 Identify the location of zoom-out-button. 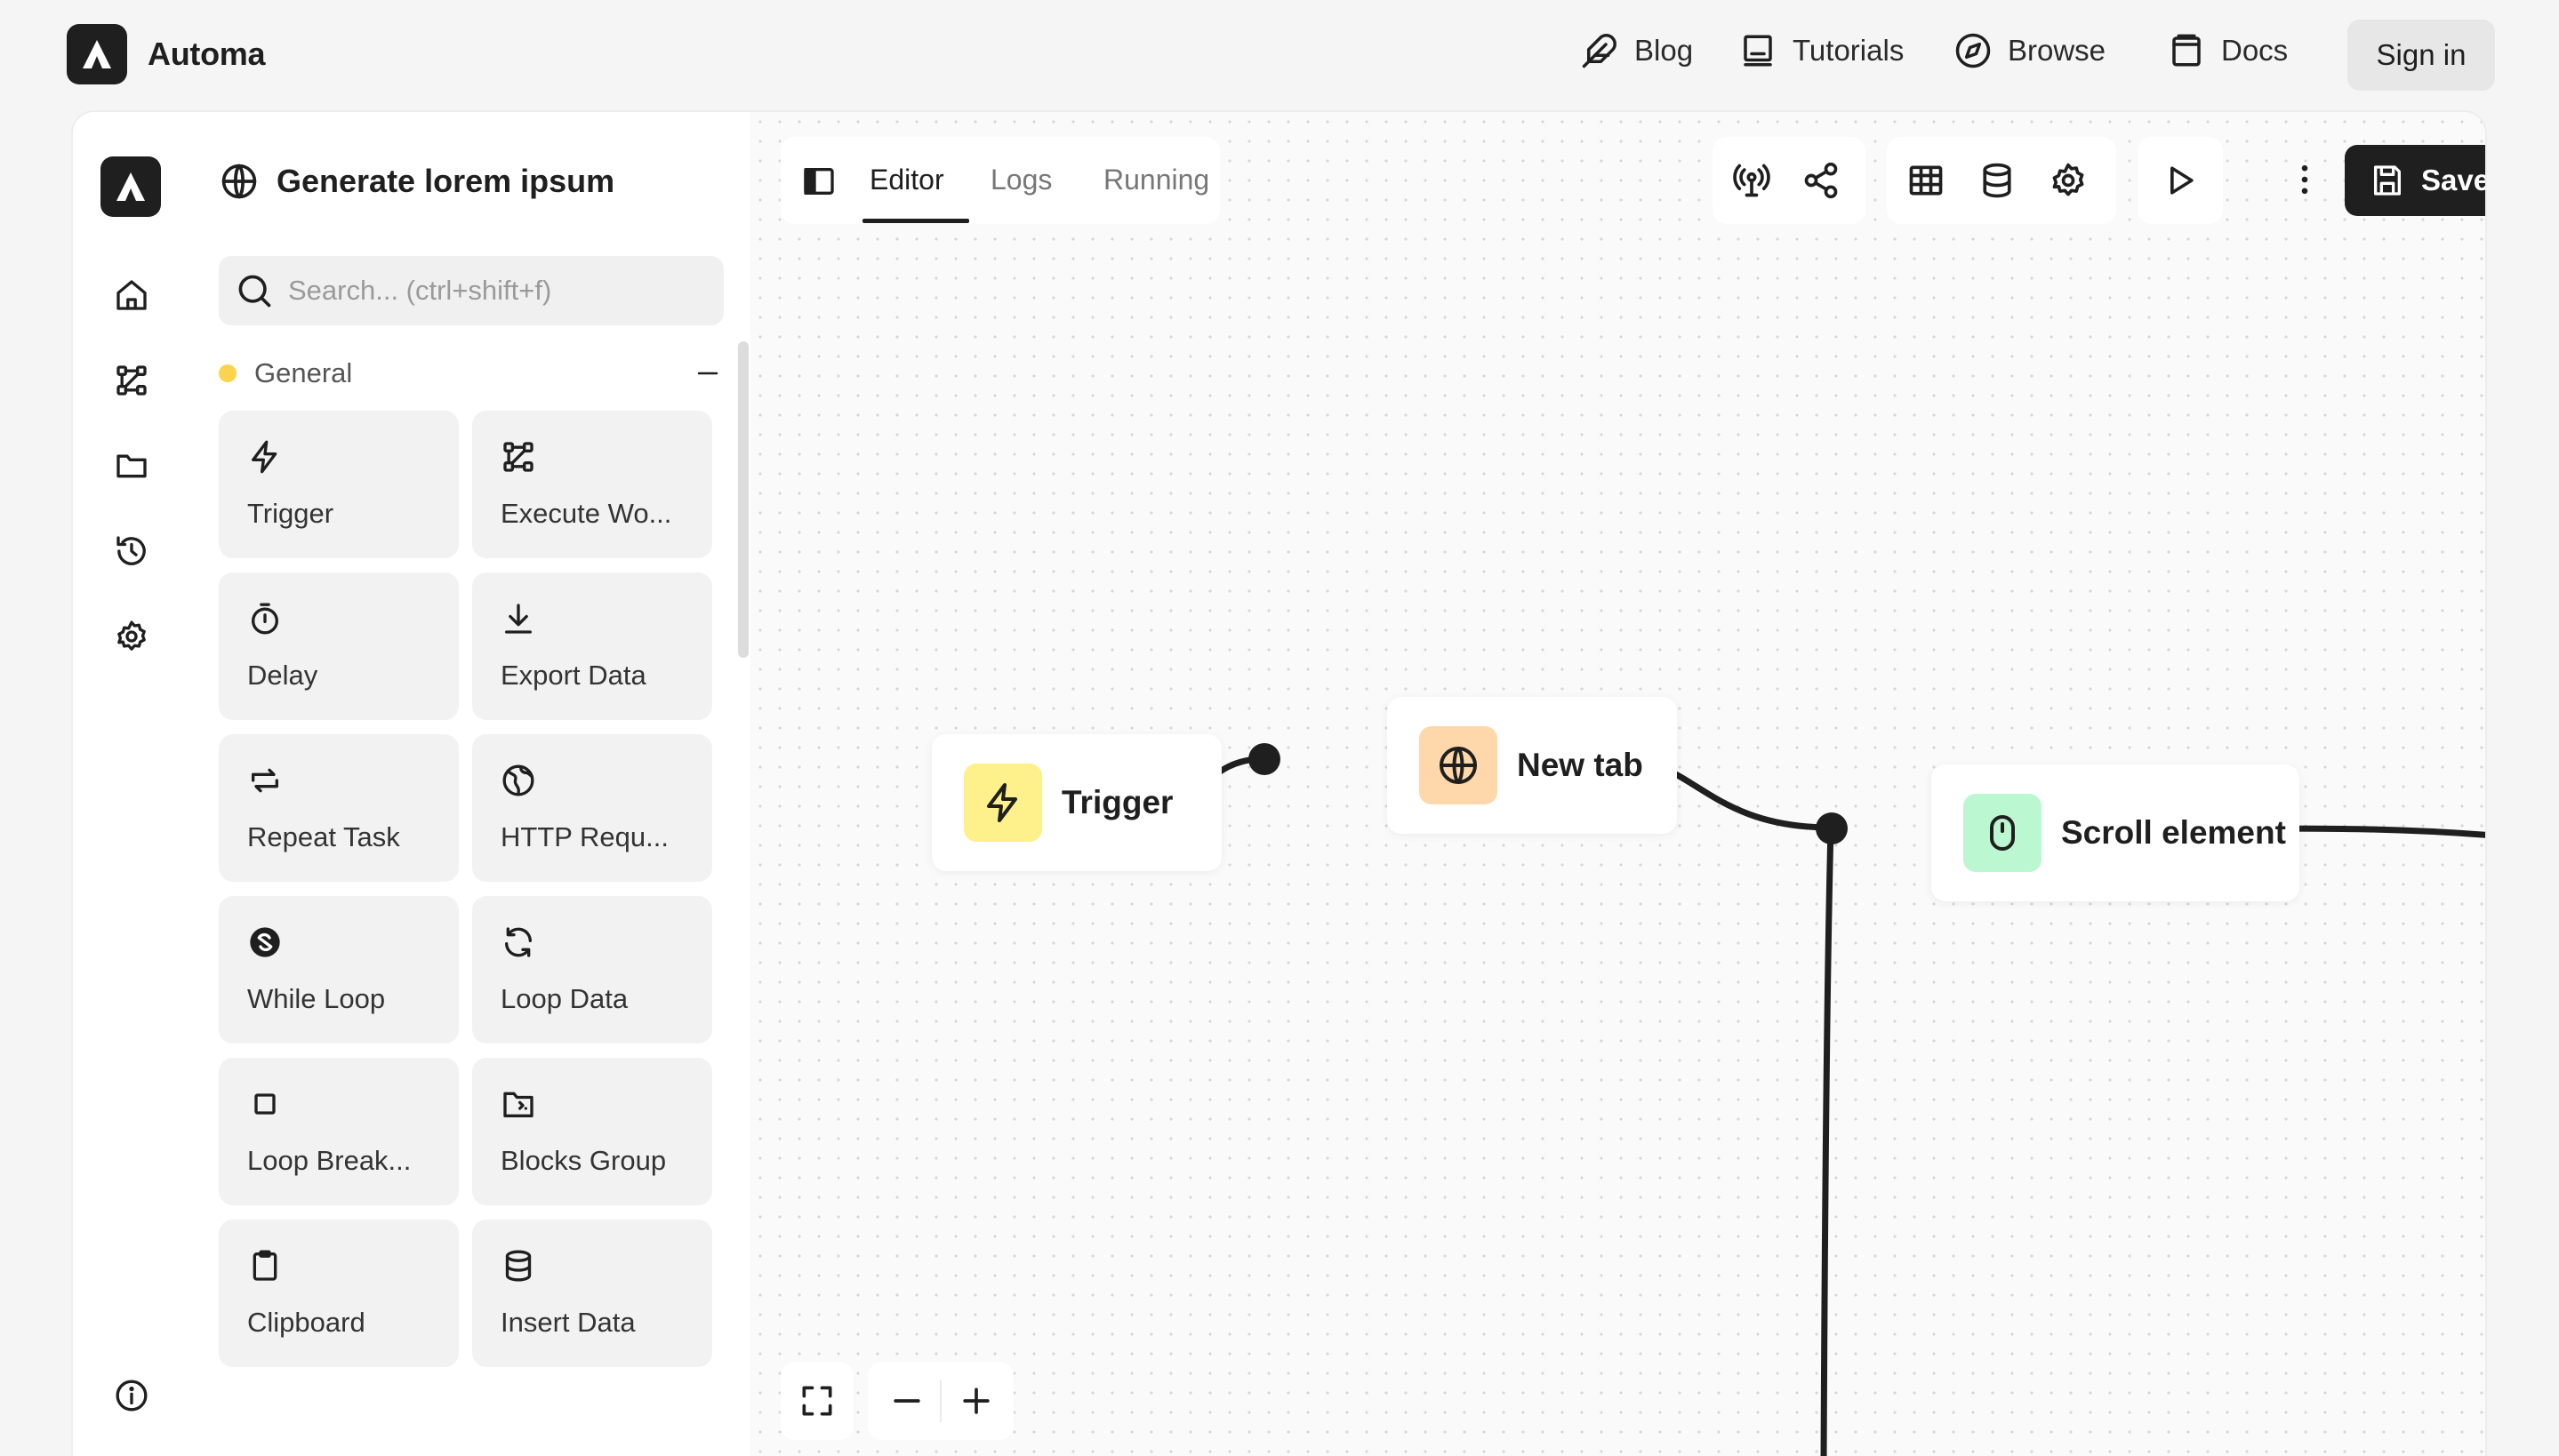
(907, 1400).